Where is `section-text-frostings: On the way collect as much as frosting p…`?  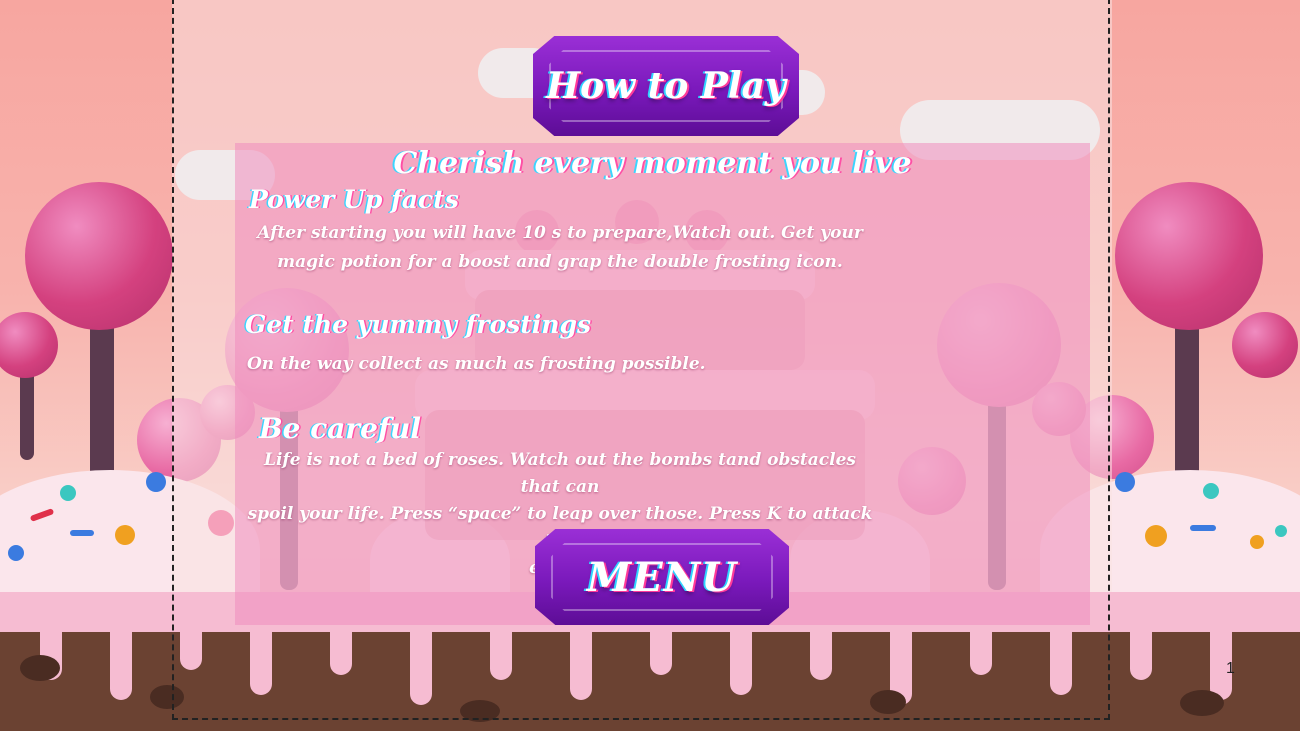 section-text-frostings: On the way collect as much as frosting p… is located at coordinates (557, 364).